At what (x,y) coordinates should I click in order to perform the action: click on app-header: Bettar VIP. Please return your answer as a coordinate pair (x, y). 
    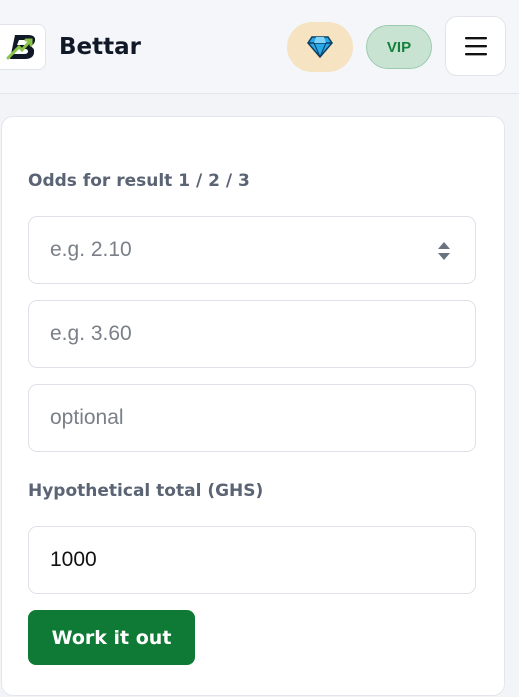
    Looking at the image, I should click on (259, 47).